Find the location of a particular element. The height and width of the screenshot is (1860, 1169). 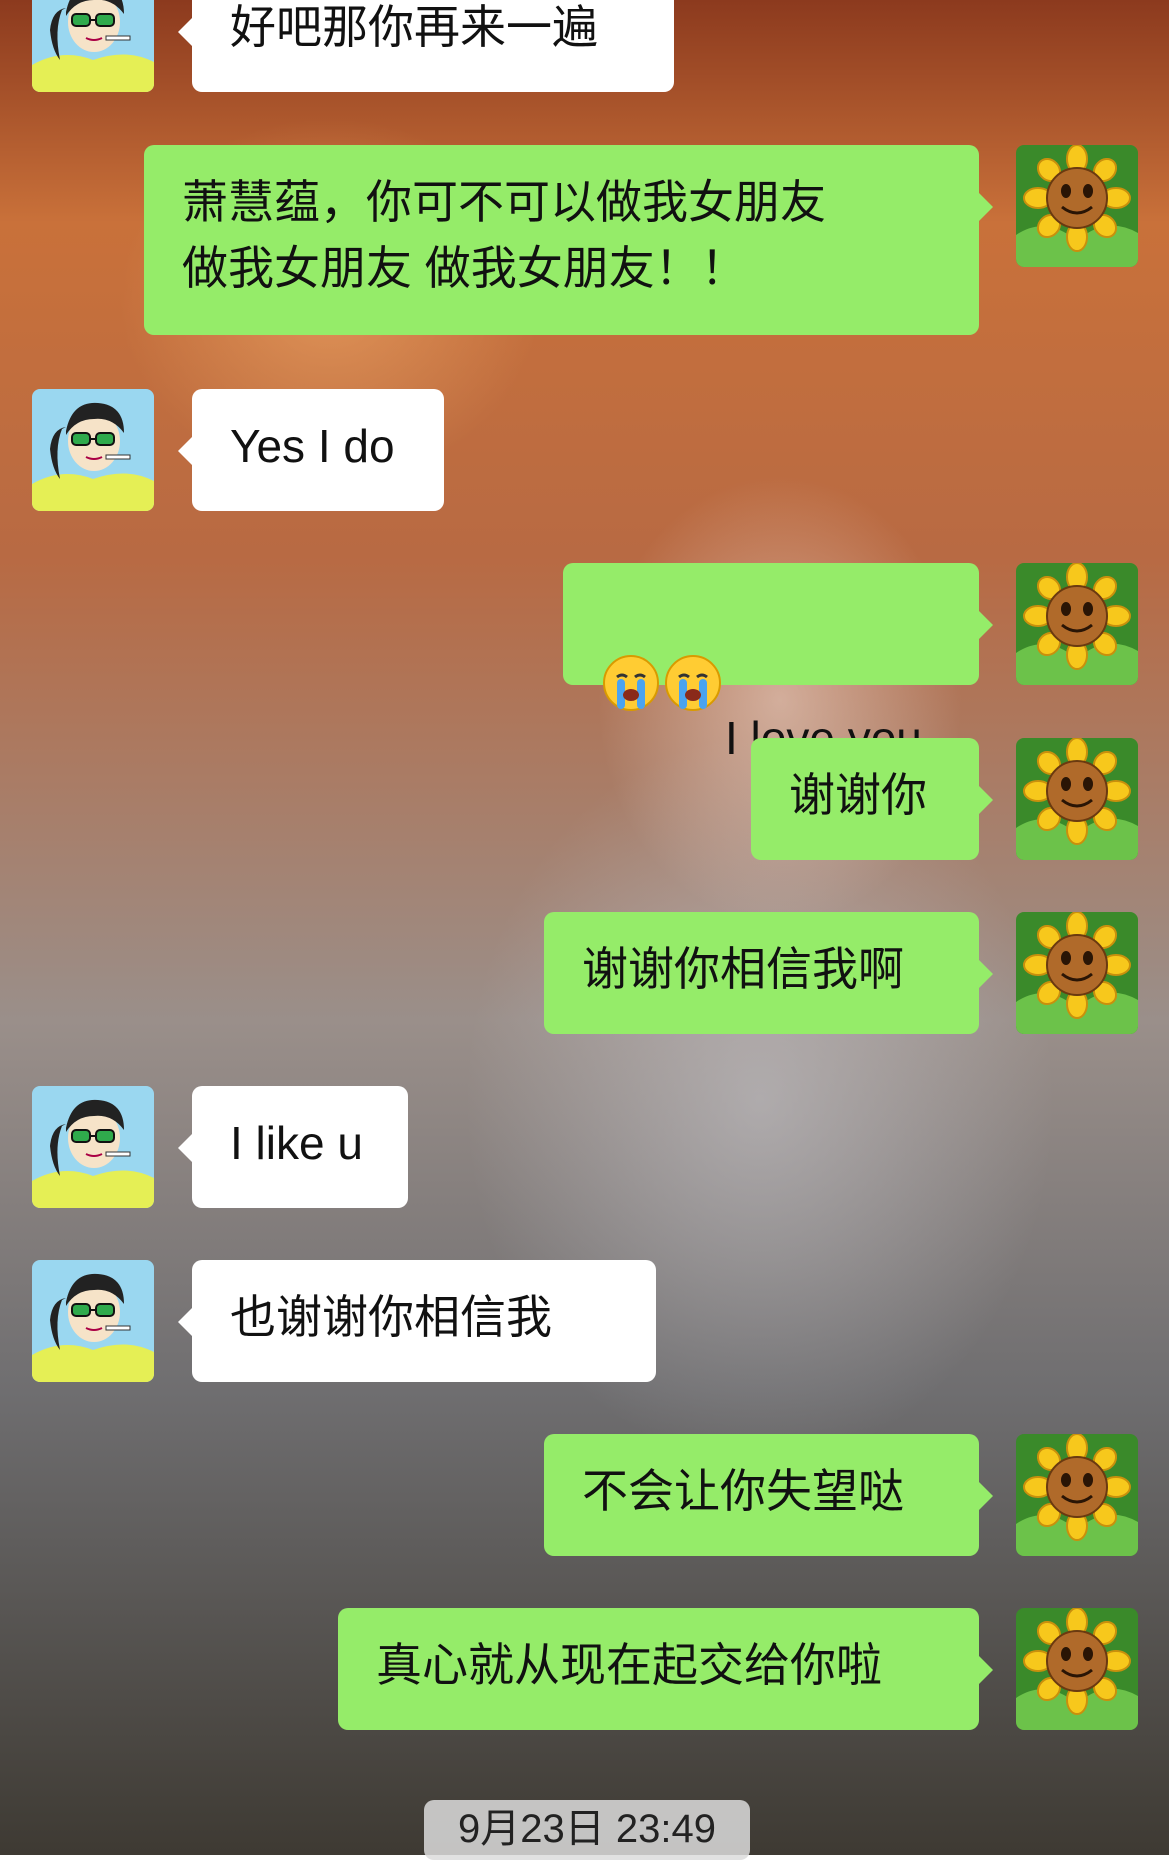

message-text: 谢谢你相信我啊 is located at coordinates (743, 969).